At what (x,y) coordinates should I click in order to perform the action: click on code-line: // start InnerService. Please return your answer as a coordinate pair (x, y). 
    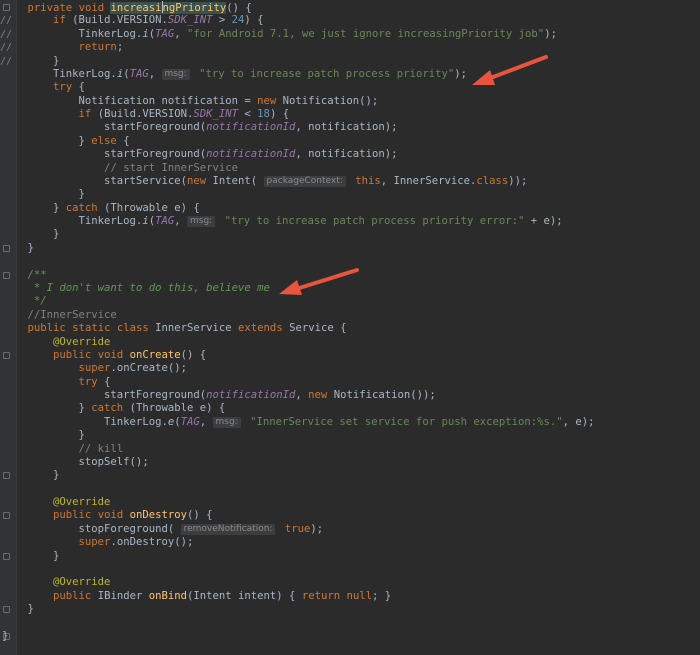
    Looking at the image, I should click on (350, 168).